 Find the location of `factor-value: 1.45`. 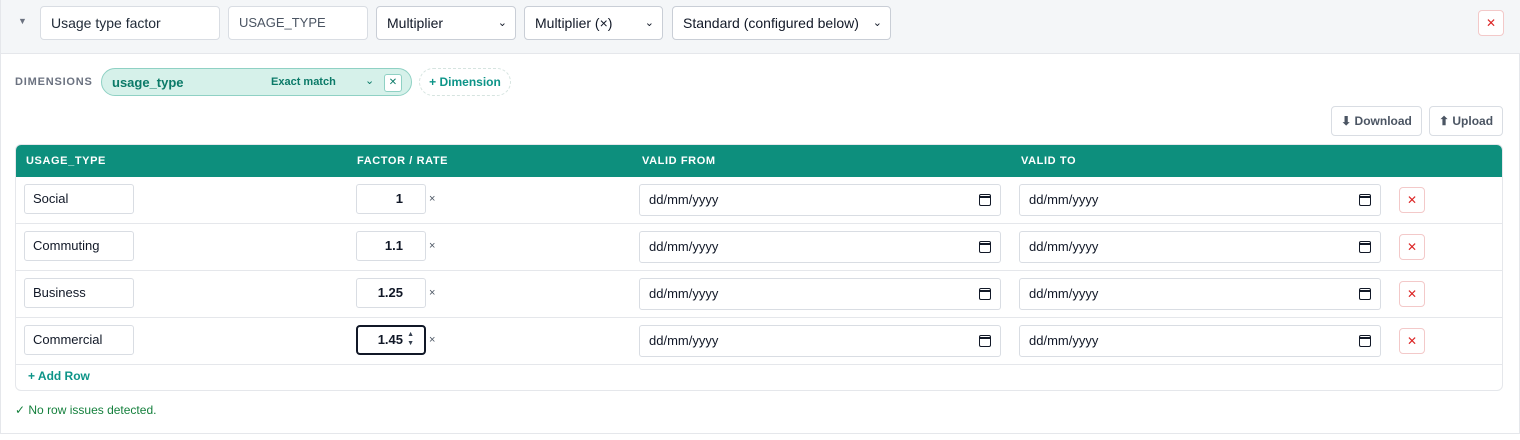

factor-value: 1.45 is located at coordinates (390, 339).